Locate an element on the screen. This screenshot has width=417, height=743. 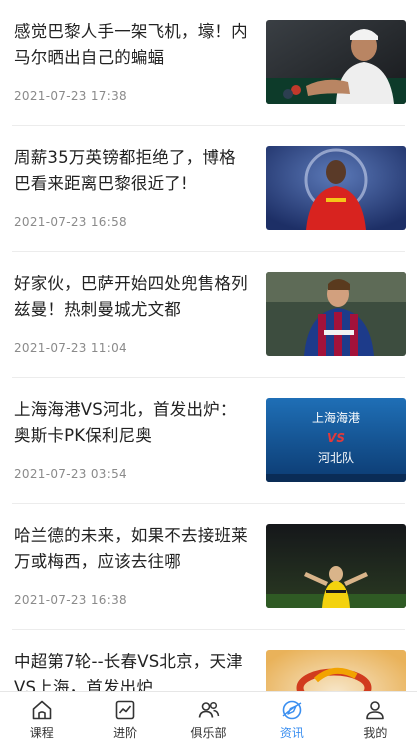
tab-label: 资讯 is located at coordinates (291, 733).